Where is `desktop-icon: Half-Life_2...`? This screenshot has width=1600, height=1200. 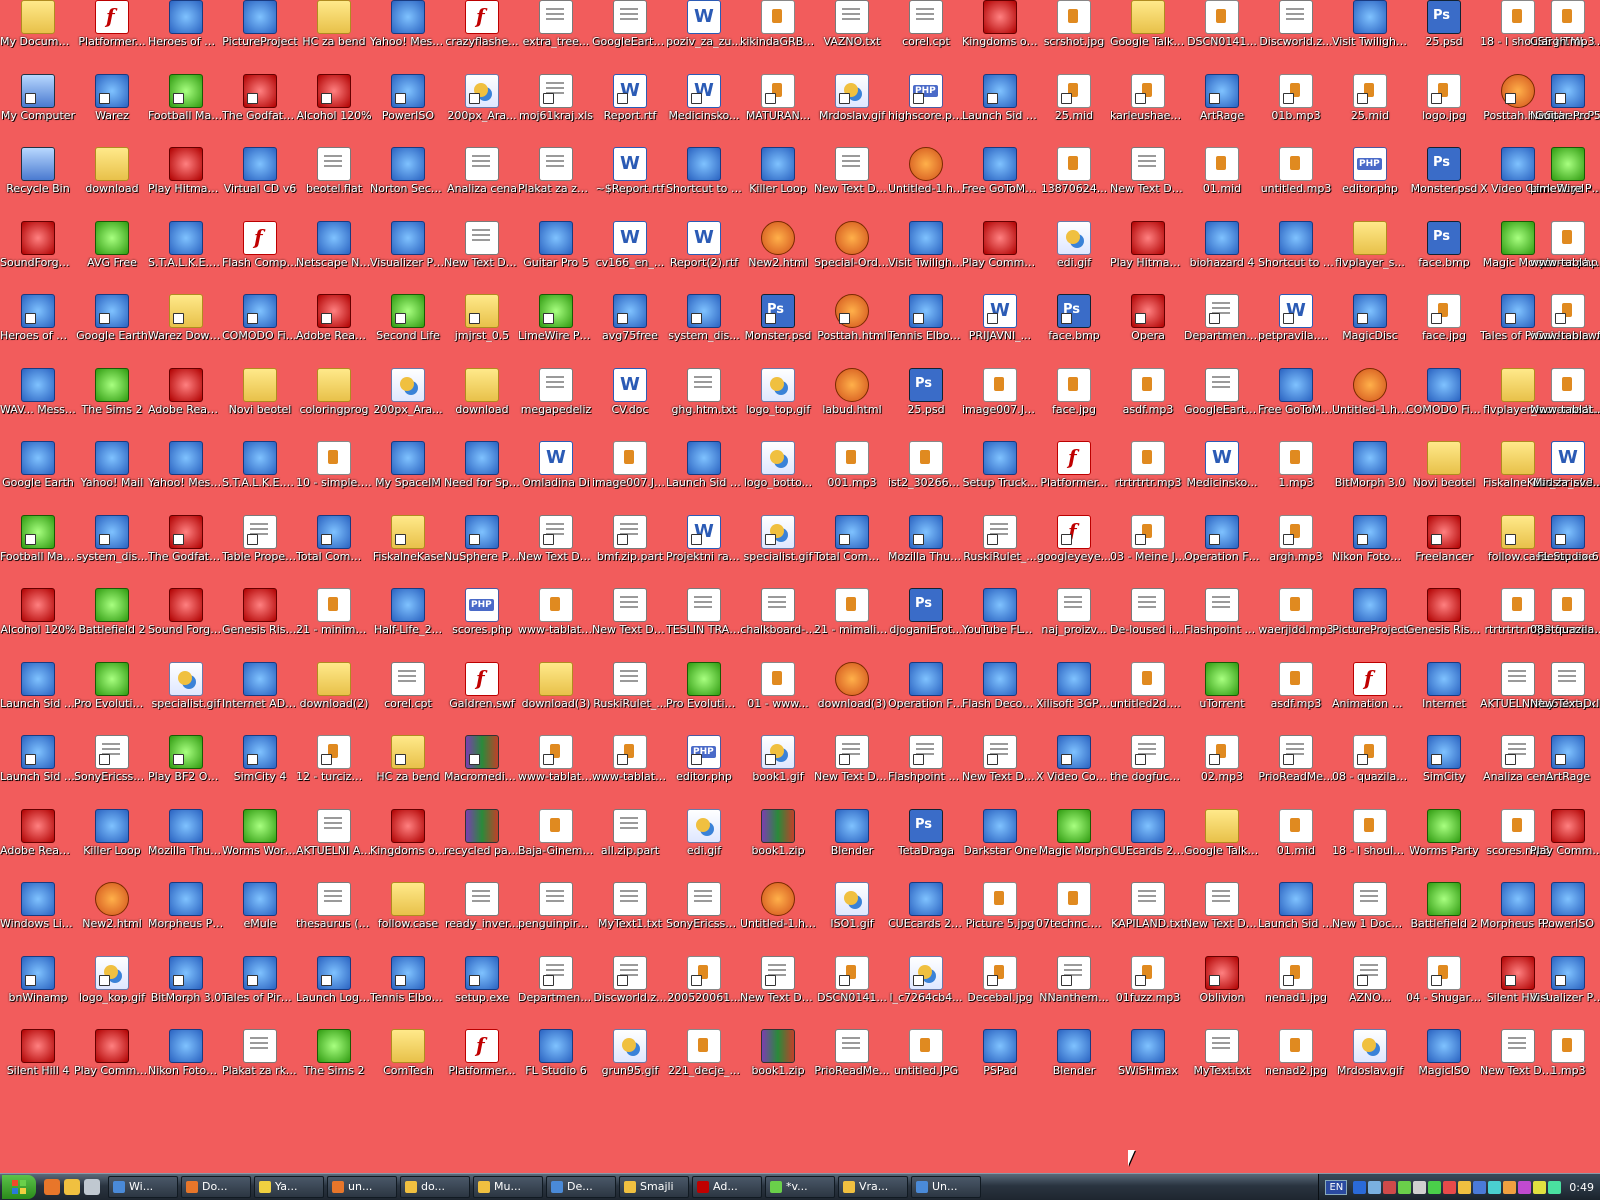
desktop-icon: Half-Life_2... is located at coordinates (408, 612).